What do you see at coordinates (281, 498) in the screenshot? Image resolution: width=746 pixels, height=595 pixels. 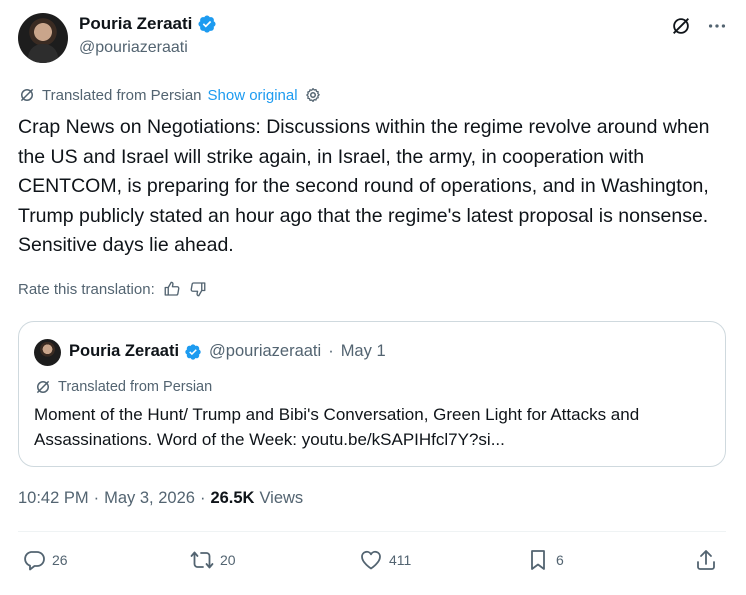 I see `views-label: Views` at bounding box center [281, 498].